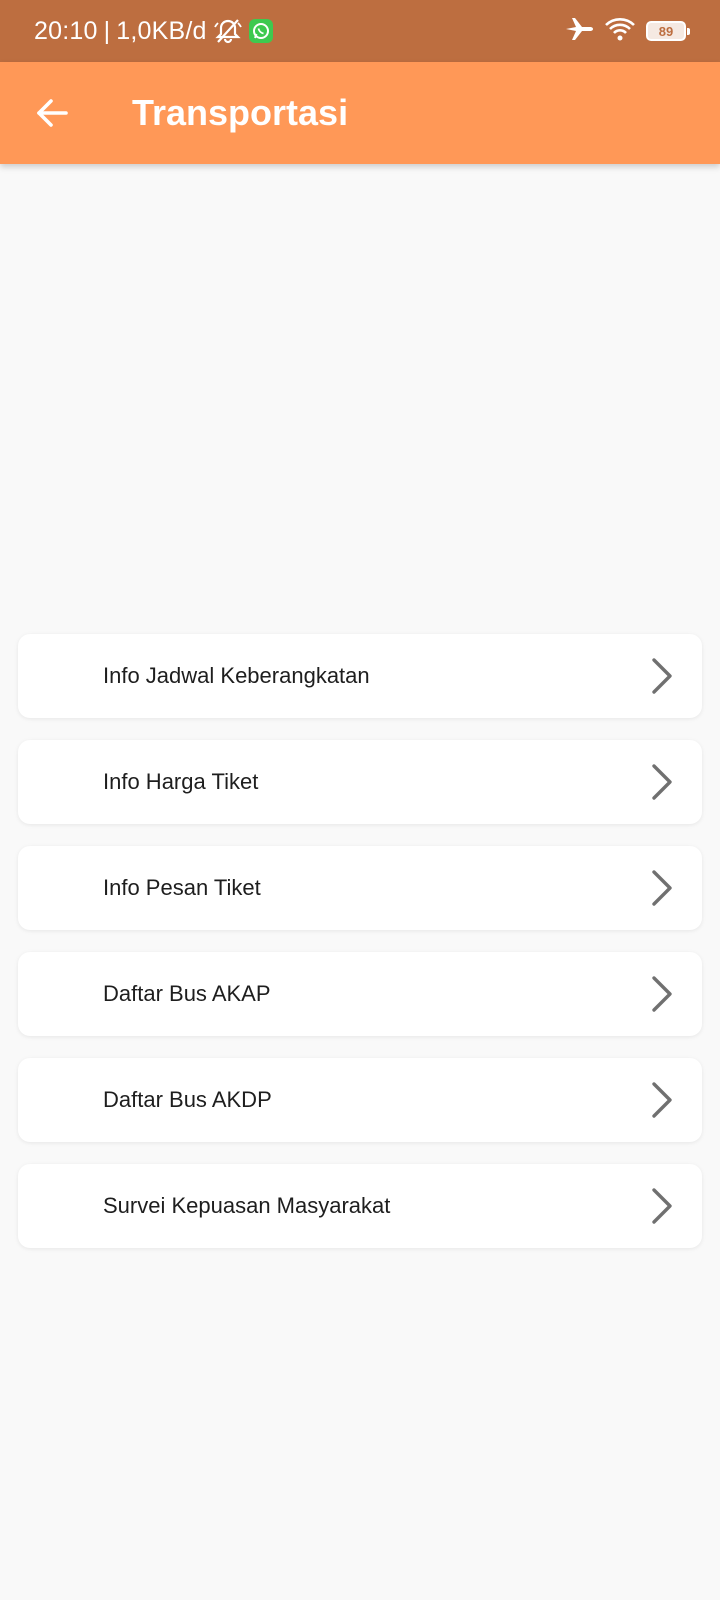 This screenshot has height=1600, width=720. I want to click on menu-item-survei-kepuasan-masyarakat: Survei Kepuasan Masyarakat, so click(360, 1206).